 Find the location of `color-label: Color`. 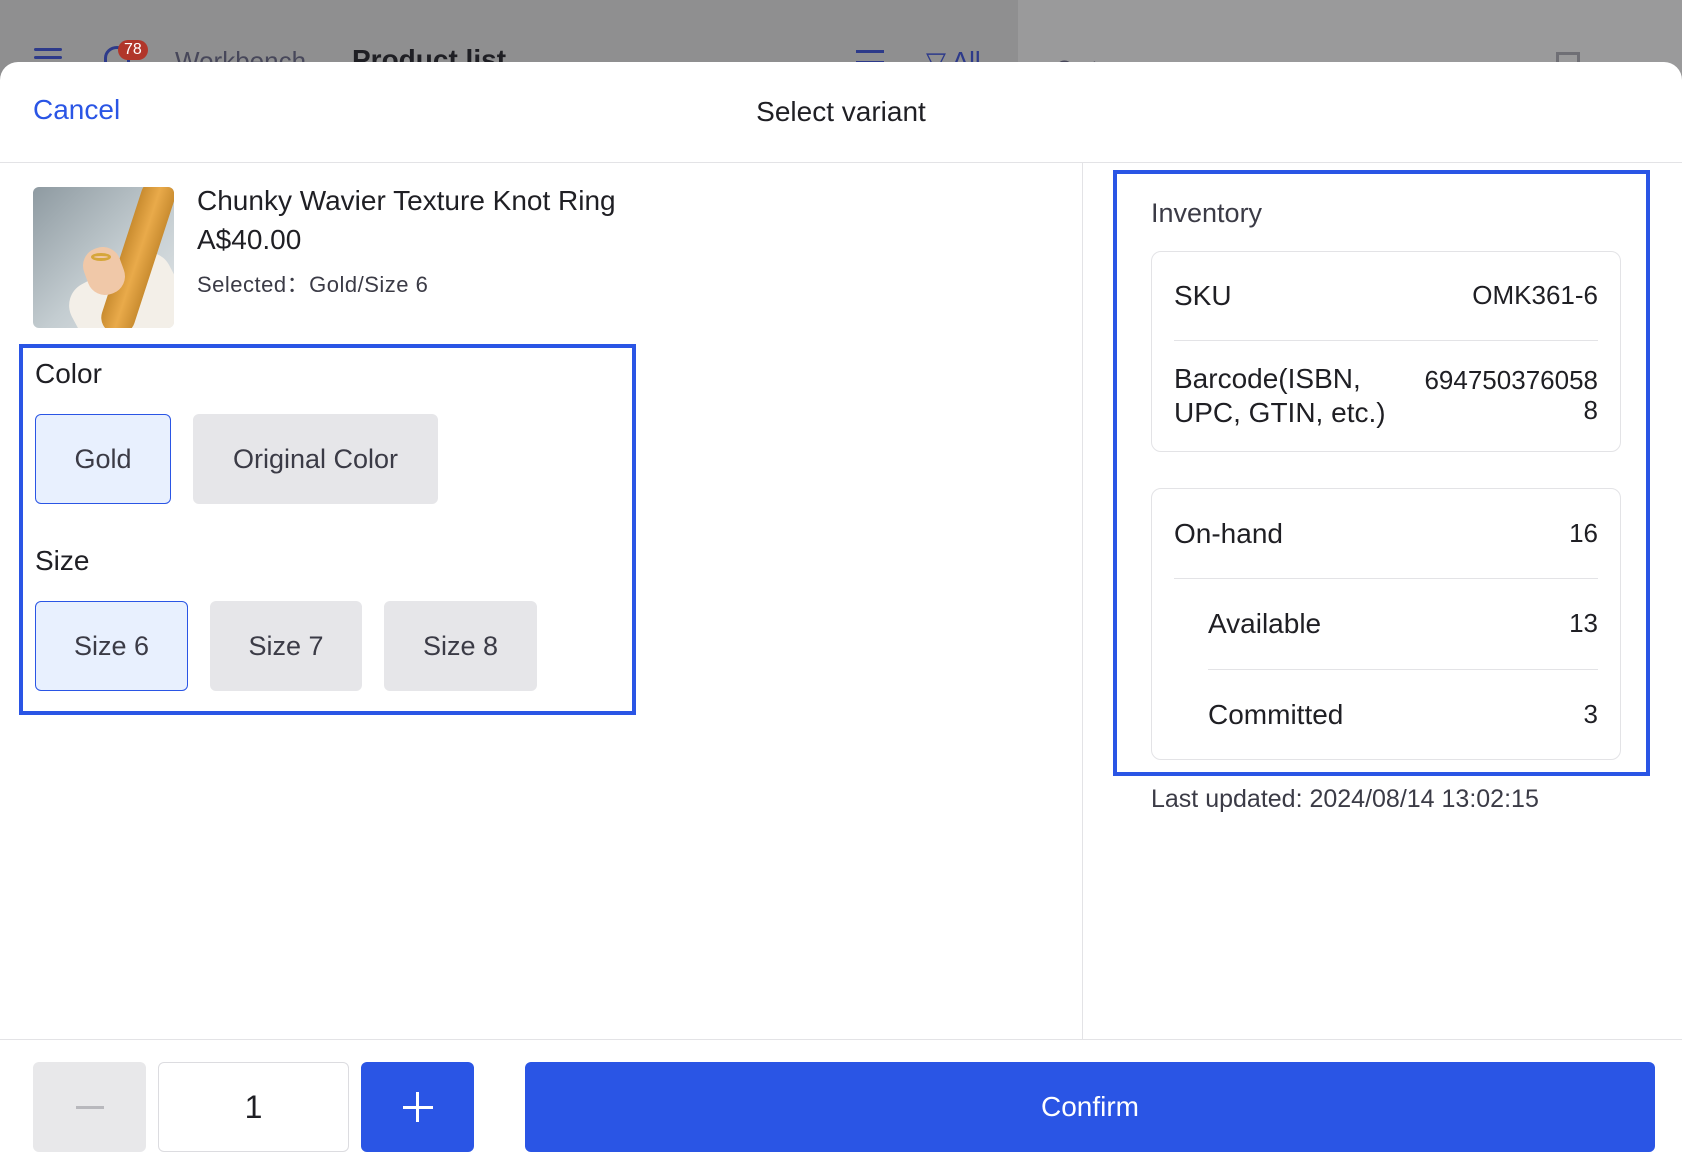

color-label: Color is located at coordinates (68, 373).